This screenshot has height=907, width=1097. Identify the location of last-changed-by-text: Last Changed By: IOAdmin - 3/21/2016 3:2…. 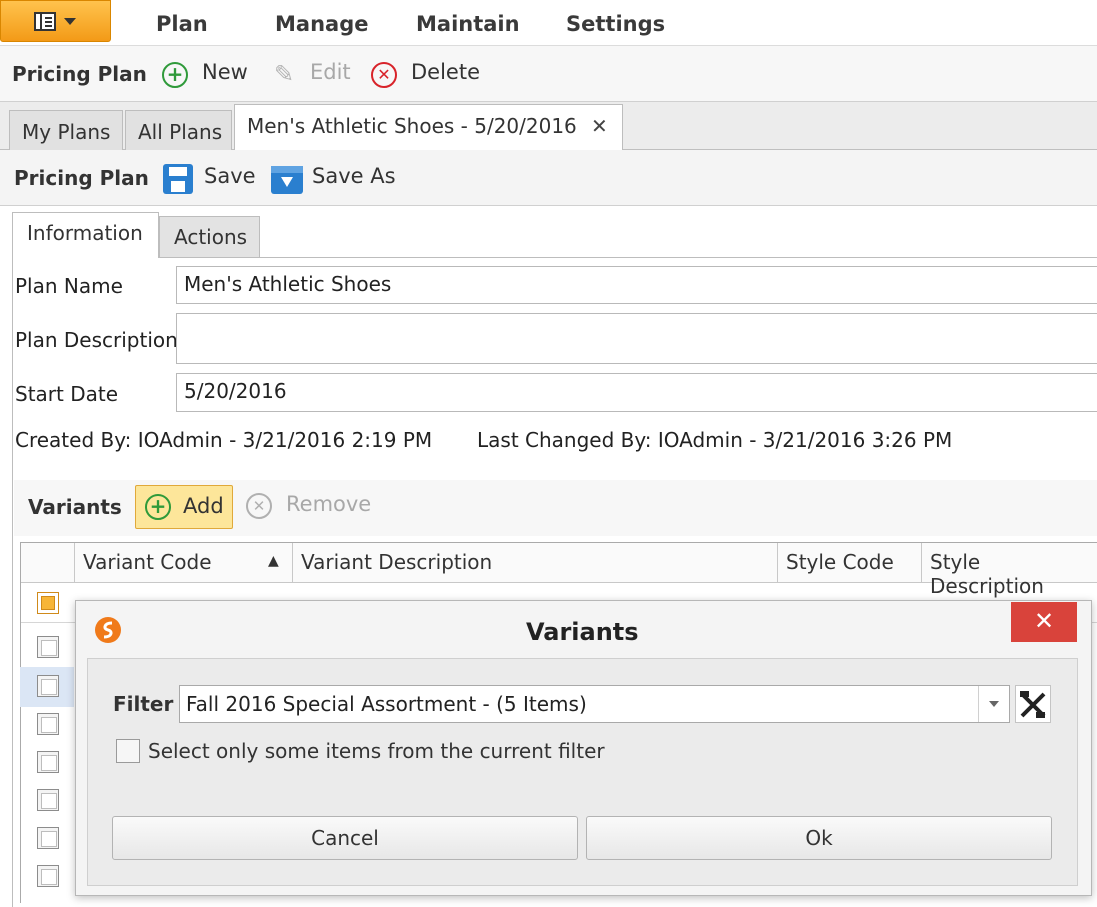
(715, 440).